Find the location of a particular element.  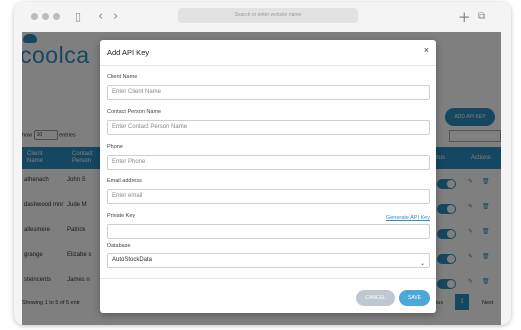

private-key-field is located at coordinates (268, 231).